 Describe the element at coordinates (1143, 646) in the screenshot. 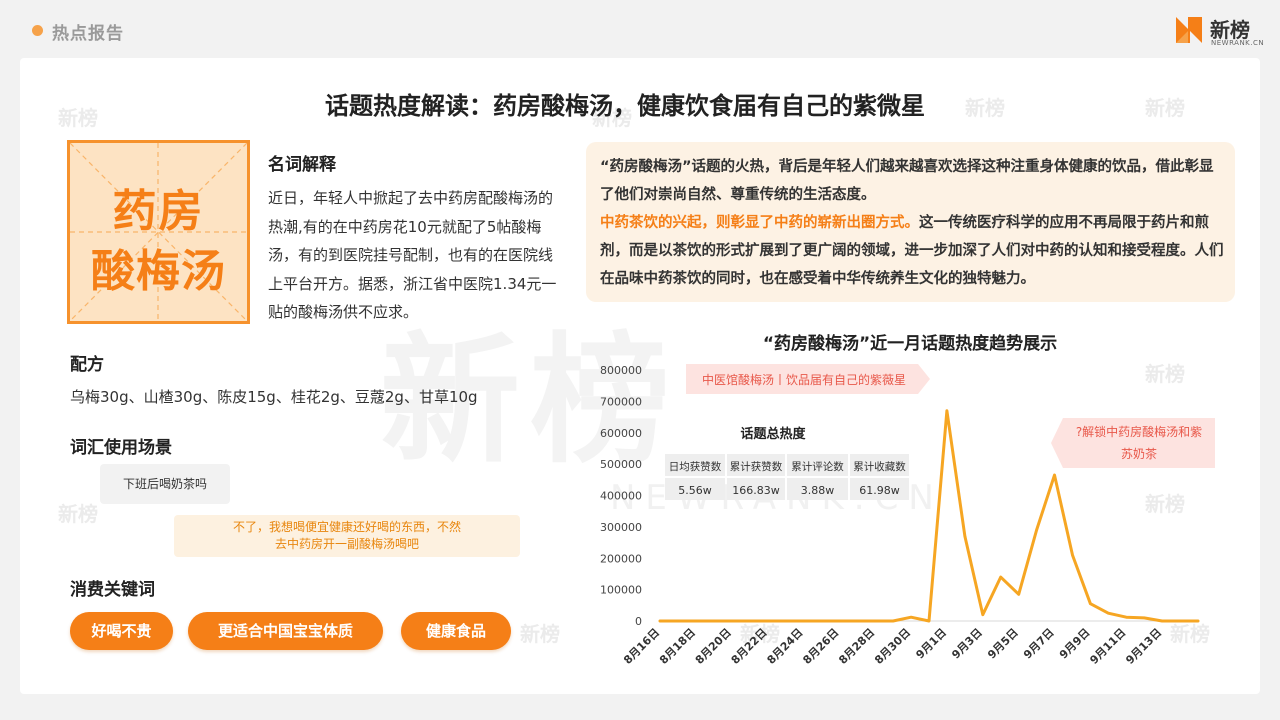

I see `x-tick-label: 9月13日` at that location.